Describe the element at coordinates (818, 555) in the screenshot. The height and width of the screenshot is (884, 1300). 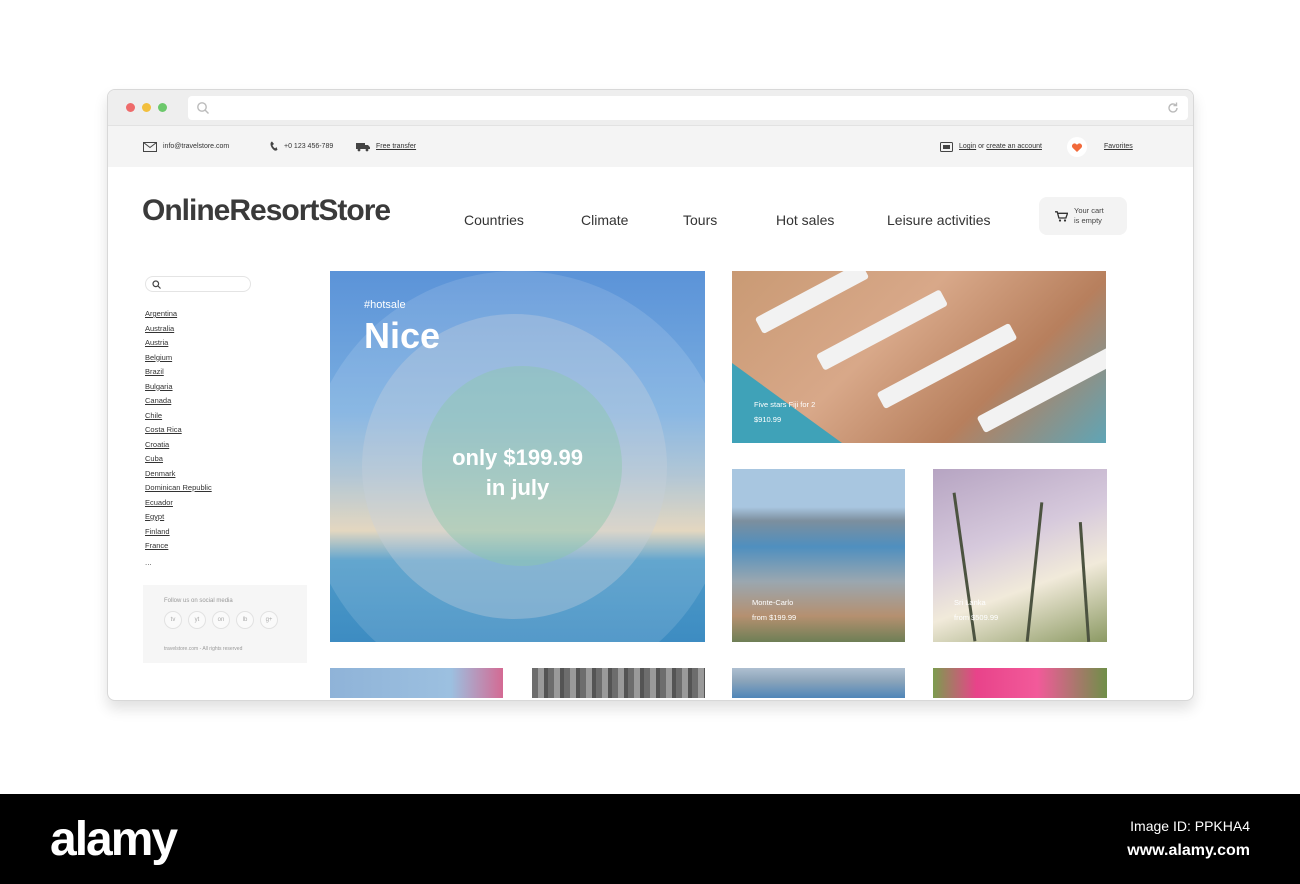
I see `tile-monte-carlo: Monte-Carlo from $199.99` at that location.